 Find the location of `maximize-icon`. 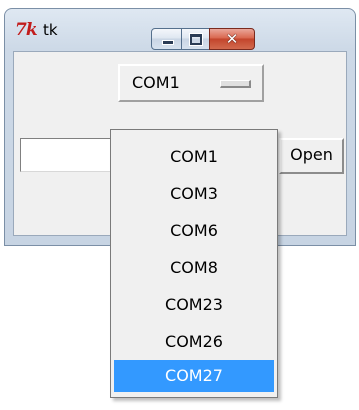

maximize-icon is located at coordinates (196, 39).